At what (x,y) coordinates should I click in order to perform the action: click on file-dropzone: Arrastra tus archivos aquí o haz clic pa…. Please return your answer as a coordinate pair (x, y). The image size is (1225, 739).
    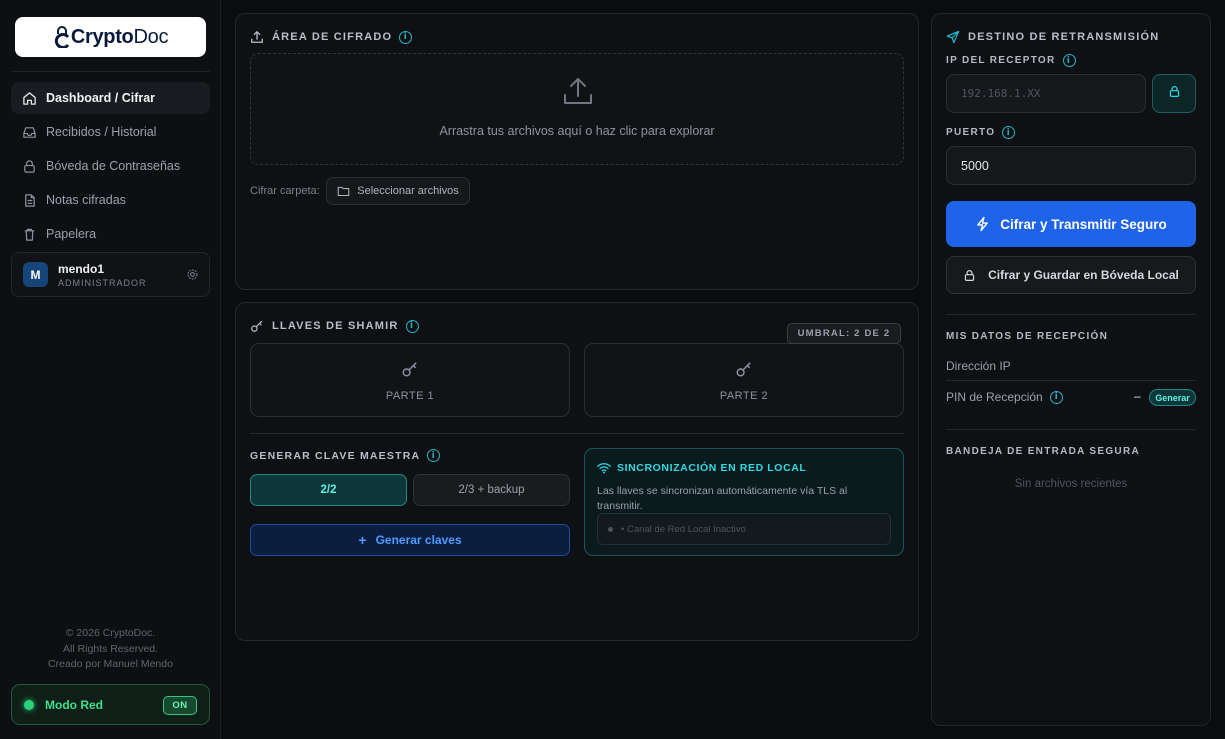
    Looking at the image, I should click on (577, 109).